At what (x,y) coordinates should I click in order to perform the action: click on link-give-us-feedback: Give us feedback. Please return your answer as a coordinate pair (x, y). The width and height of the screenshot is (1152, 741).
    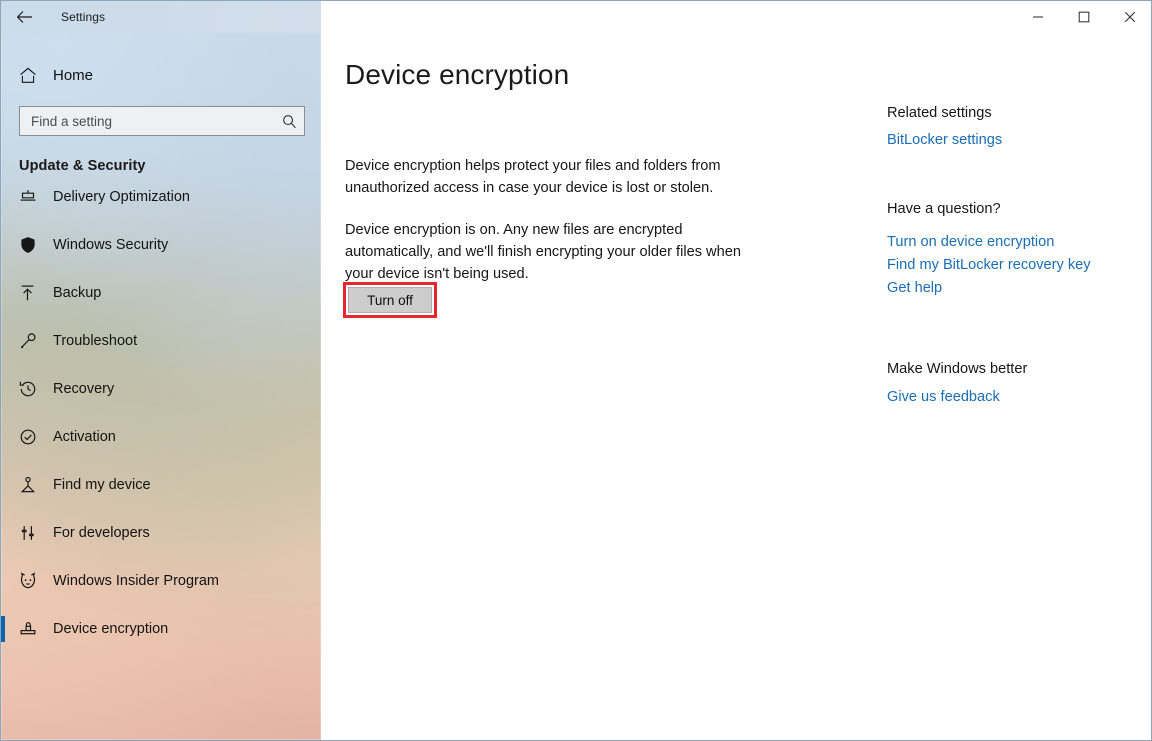
    Looking at the image, I should click on (1012, 397).